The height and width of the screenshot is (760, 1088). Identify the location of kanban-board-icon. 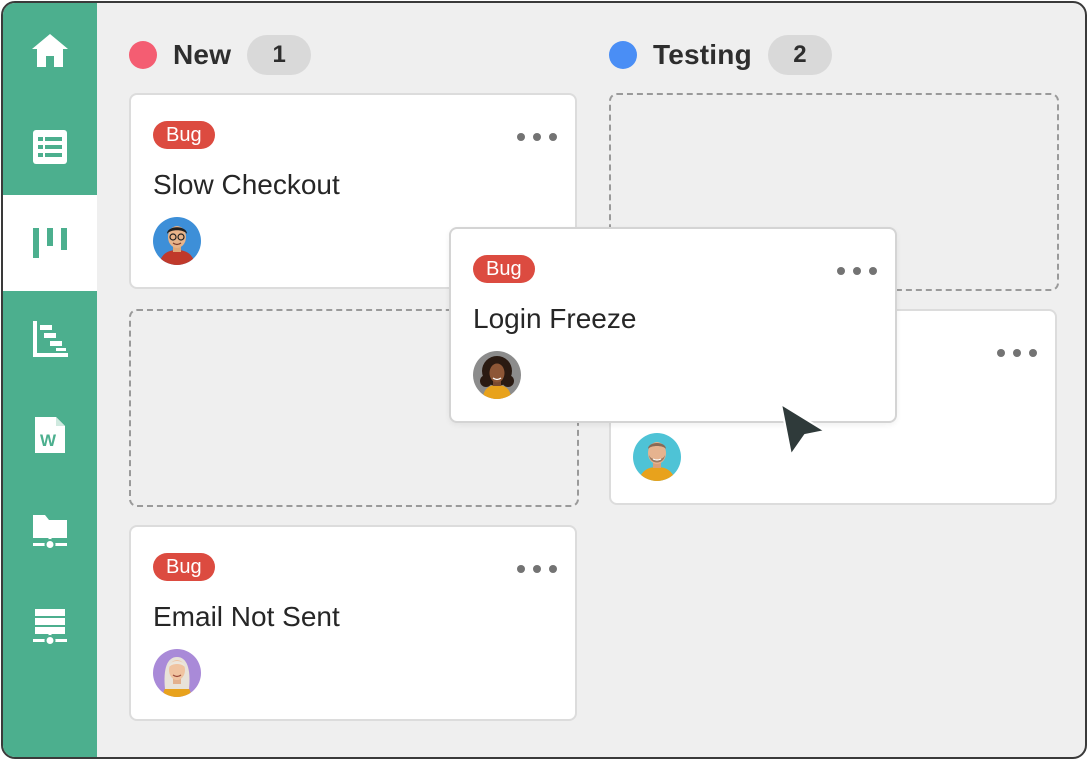
(50, 243).